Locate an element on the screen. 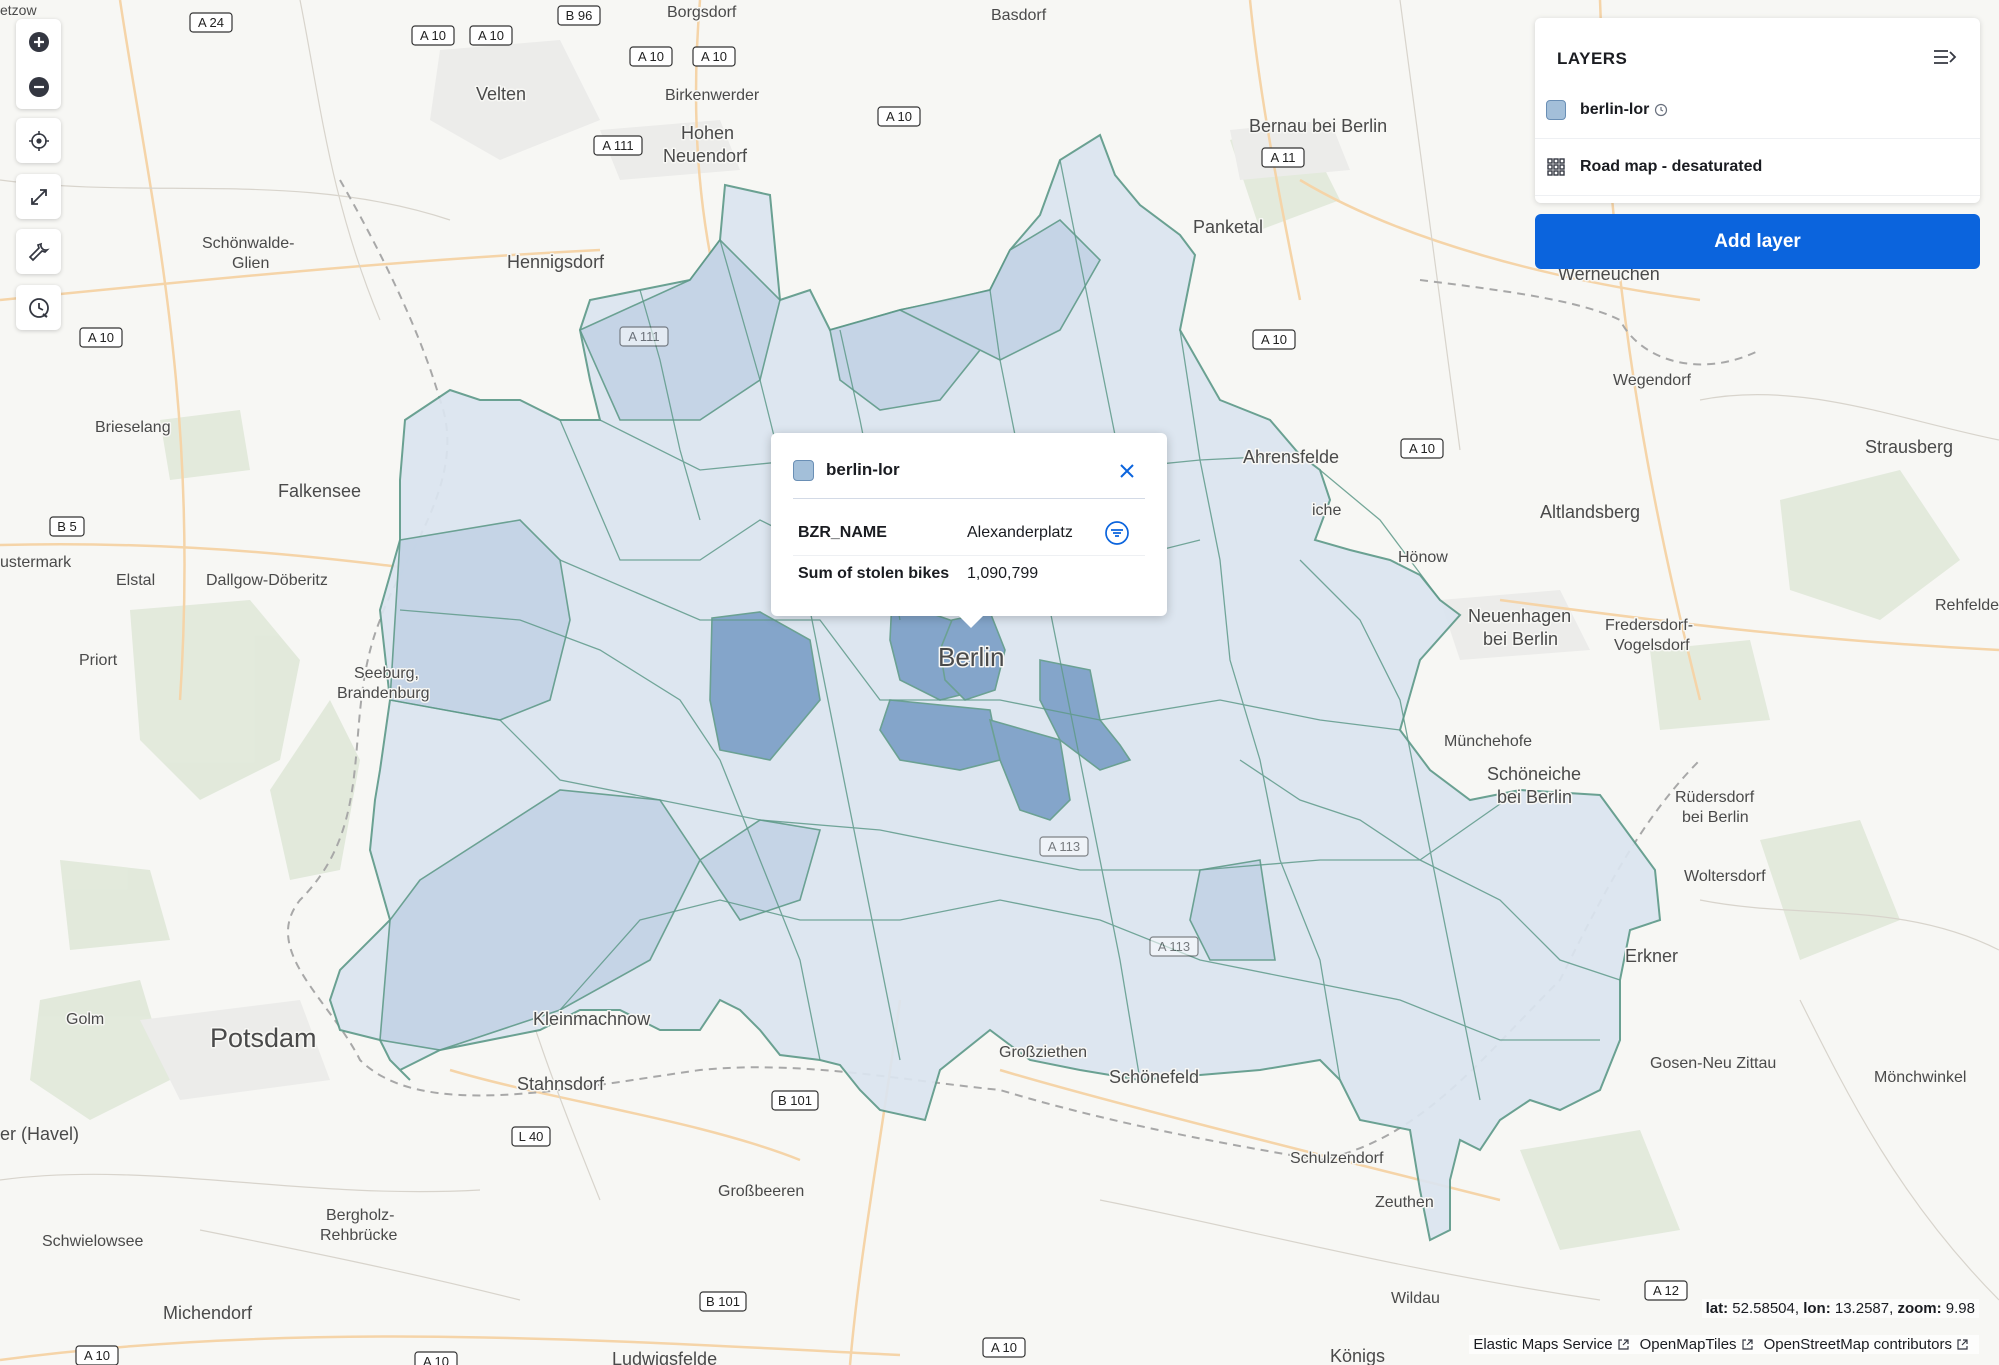 The image size is (1999, 1365). place-label: Potsdam is located at coordinates (263, 1038).